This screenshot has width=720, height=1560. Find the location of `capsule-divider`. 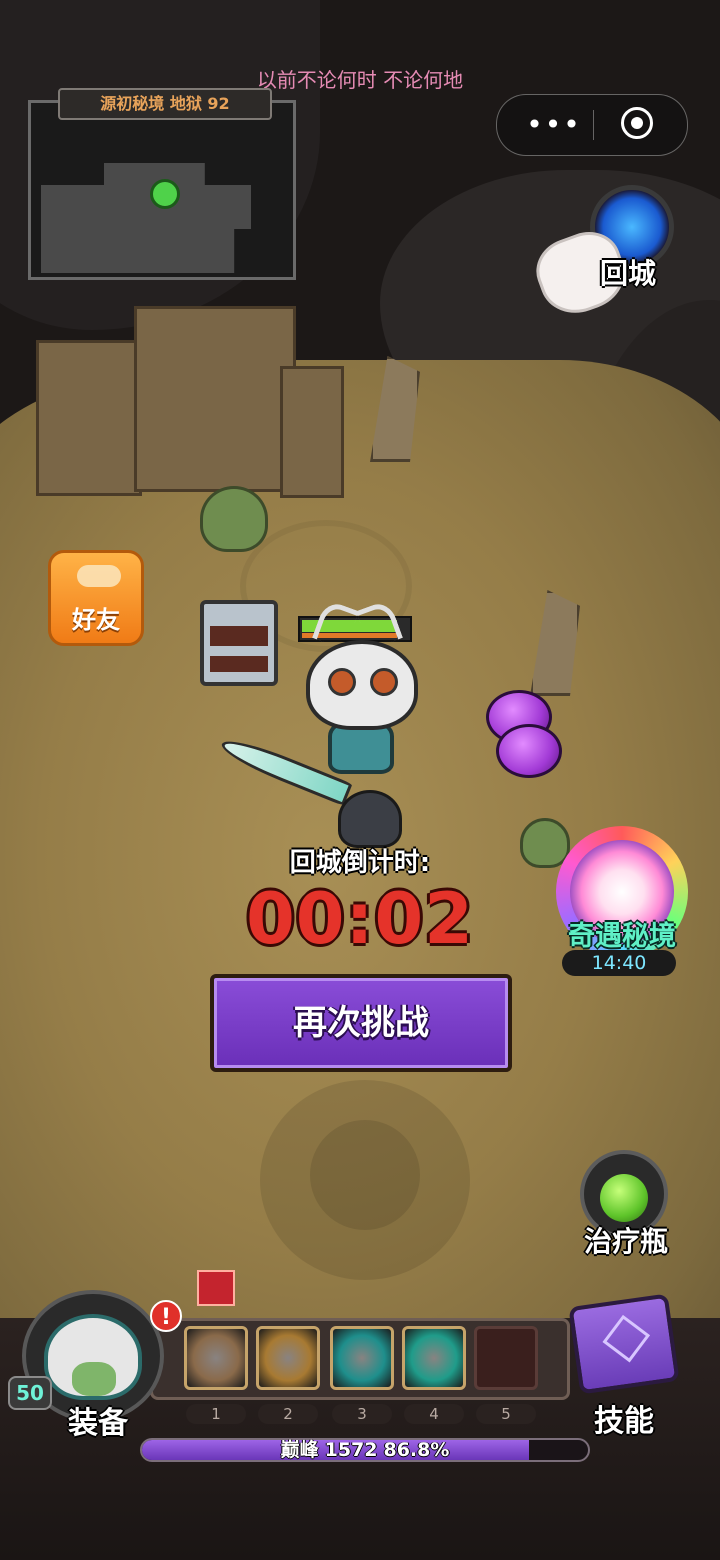

capsule-divider is located at coordinates (593, 125).